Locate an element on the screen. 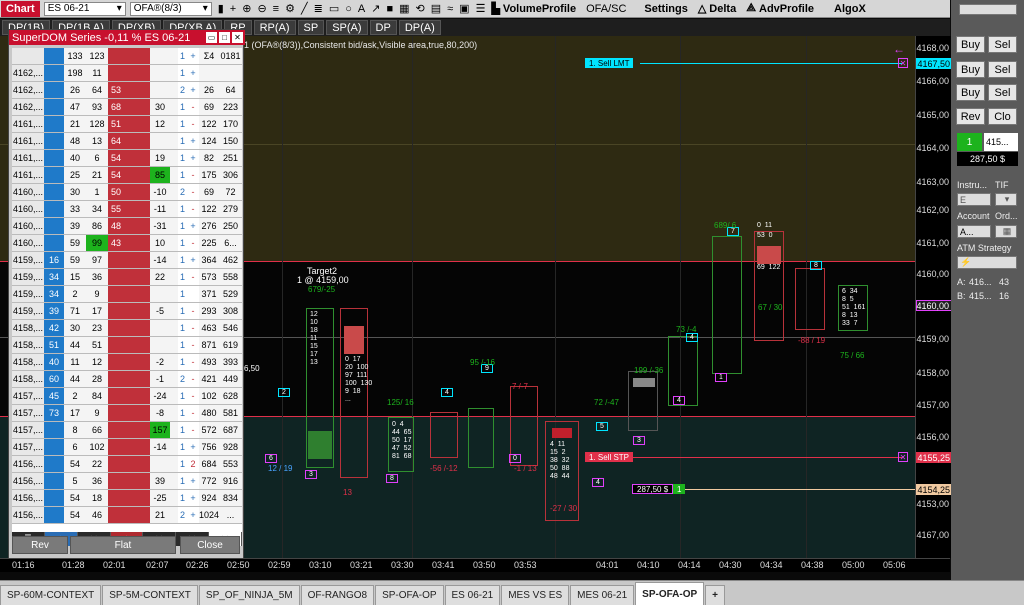 Image resolution: width=1024 pixels, height=605 pixels. dom-cell-a2: 22 is located at coordinates (97, 464).